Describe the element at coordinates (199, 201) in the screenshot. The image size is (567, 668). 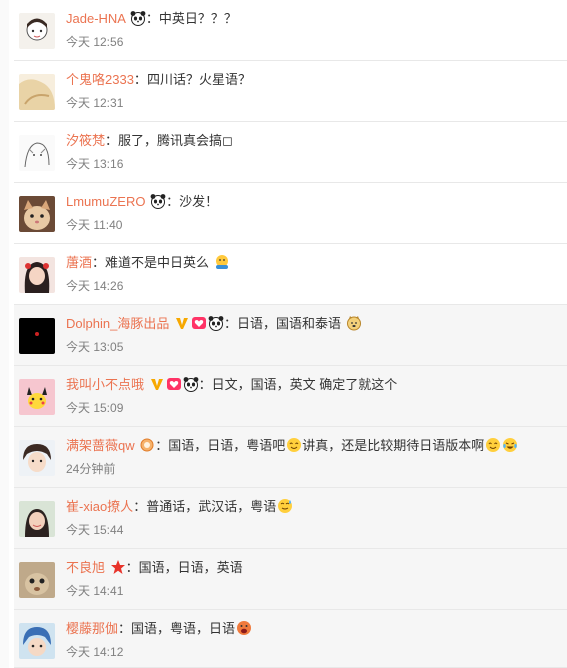
I see `comment-text: 沙发！` at that location.